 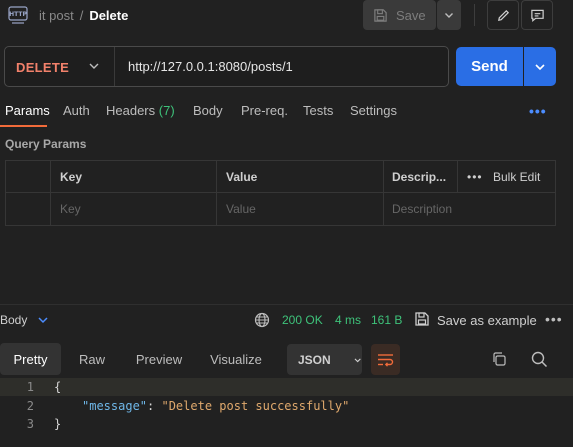 I want to click on wrap-lines-button, so click(x=385, y=359).